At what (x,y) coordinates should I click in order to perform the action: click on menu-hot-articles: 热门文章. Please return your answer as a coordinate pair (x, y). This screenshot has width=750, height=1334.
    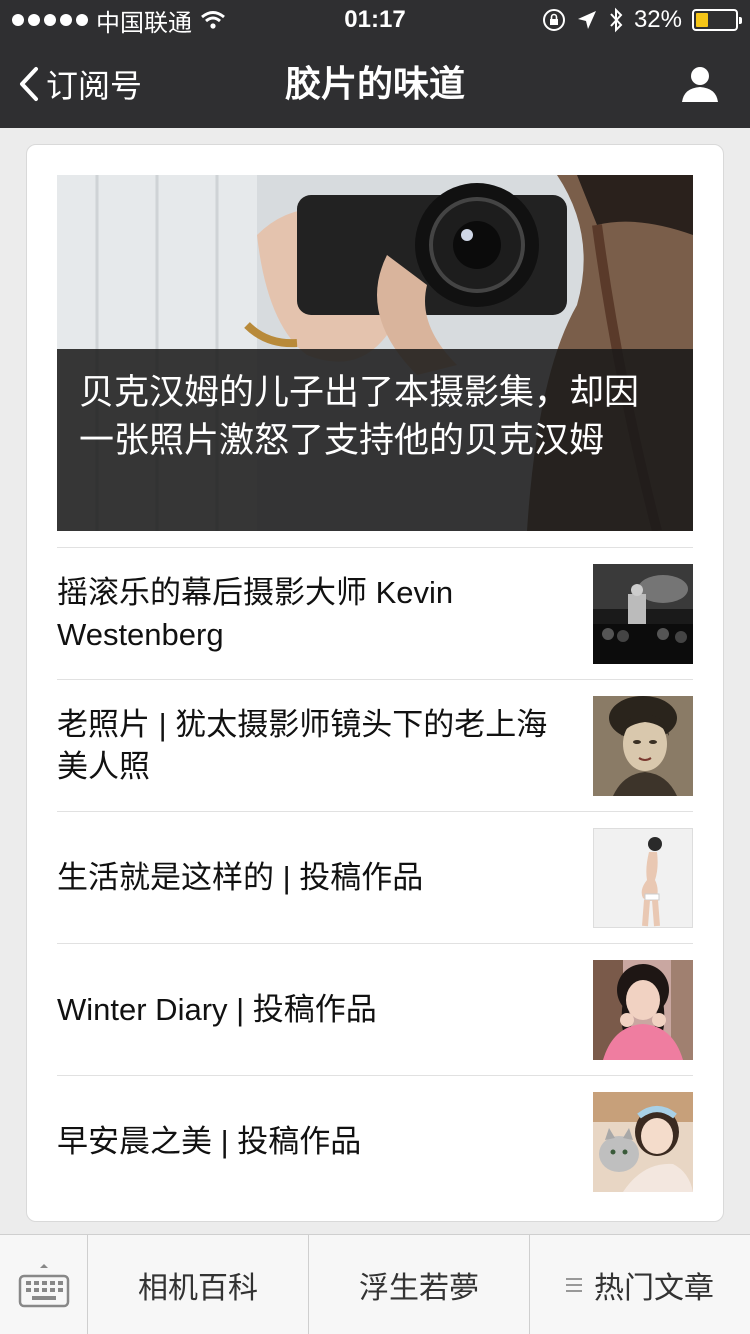
    Looking at the image, I should click on (640, 1284).